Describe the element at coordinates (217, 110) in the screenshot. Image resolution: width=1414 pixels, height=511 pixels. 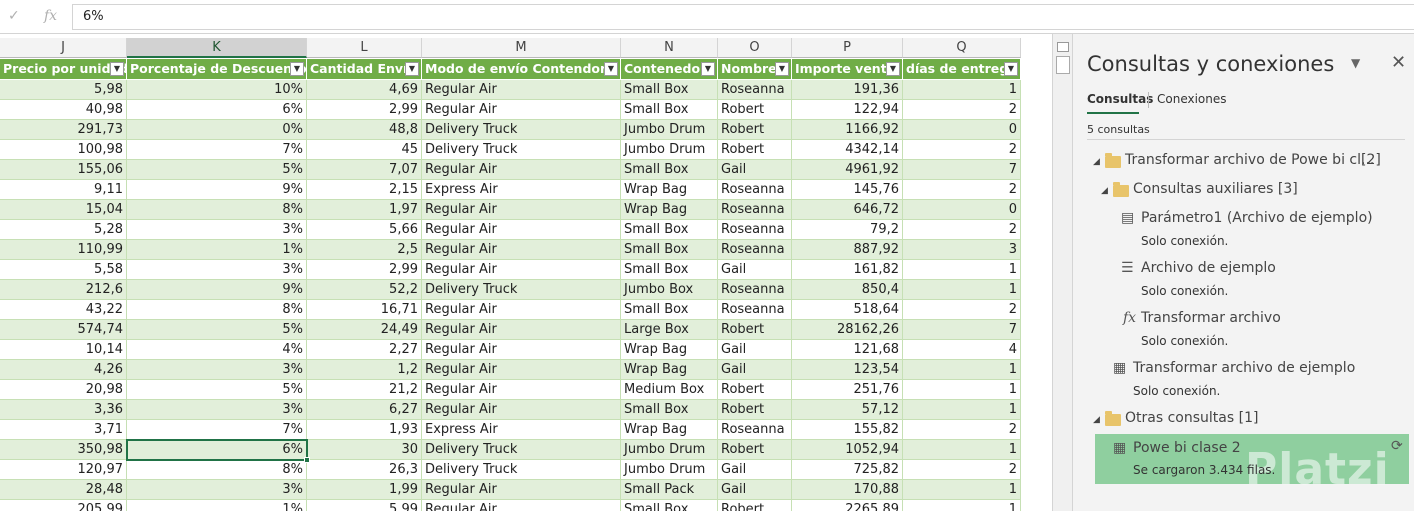
I see `table-cell: 6%` at that location.